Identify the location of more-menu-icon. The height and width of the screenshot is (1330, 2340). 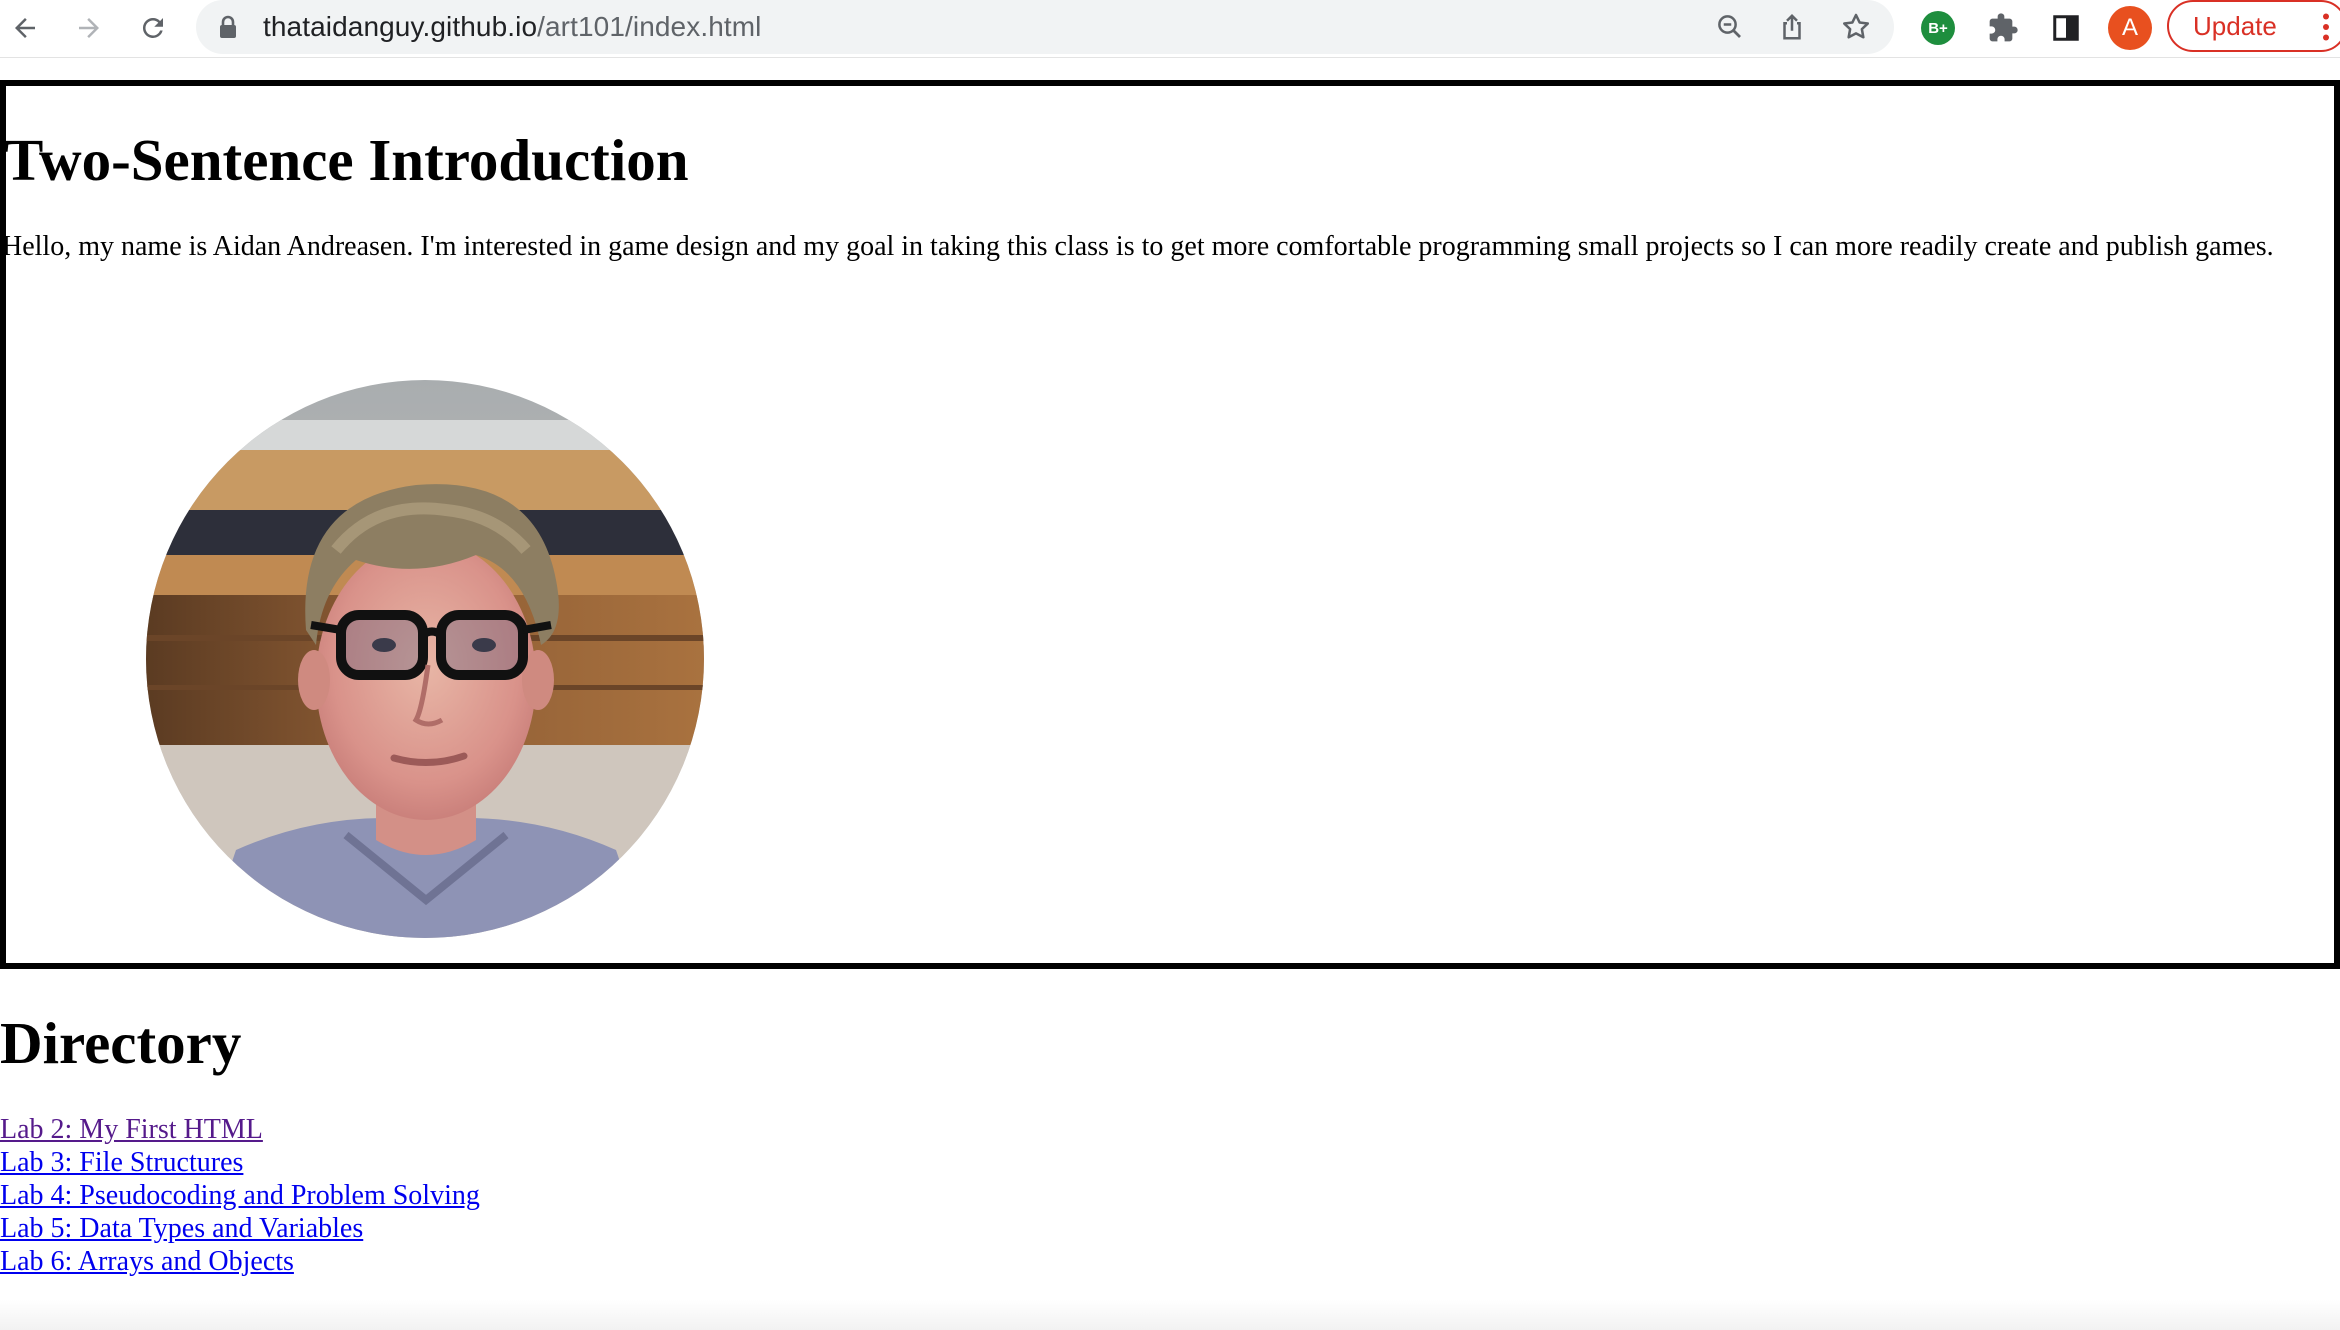
(2326, 27).